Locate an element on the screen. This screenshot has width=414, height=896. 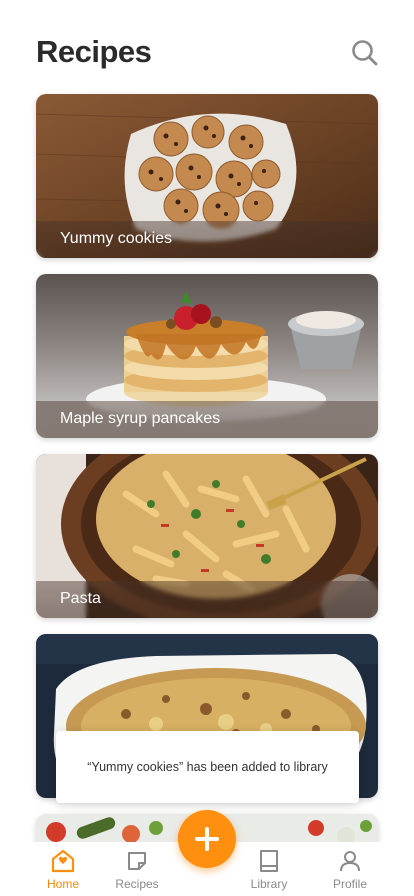
tab-label: Library is located at coordinates (269, 884).